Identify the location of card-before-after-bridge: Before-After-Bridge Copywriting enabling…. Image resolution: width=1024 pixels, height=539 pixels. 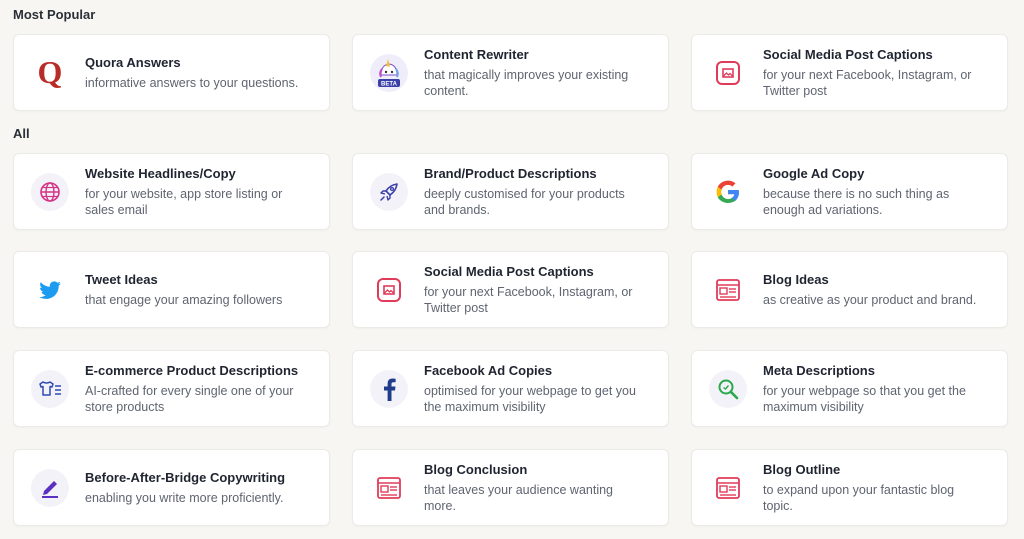
(171, 487).